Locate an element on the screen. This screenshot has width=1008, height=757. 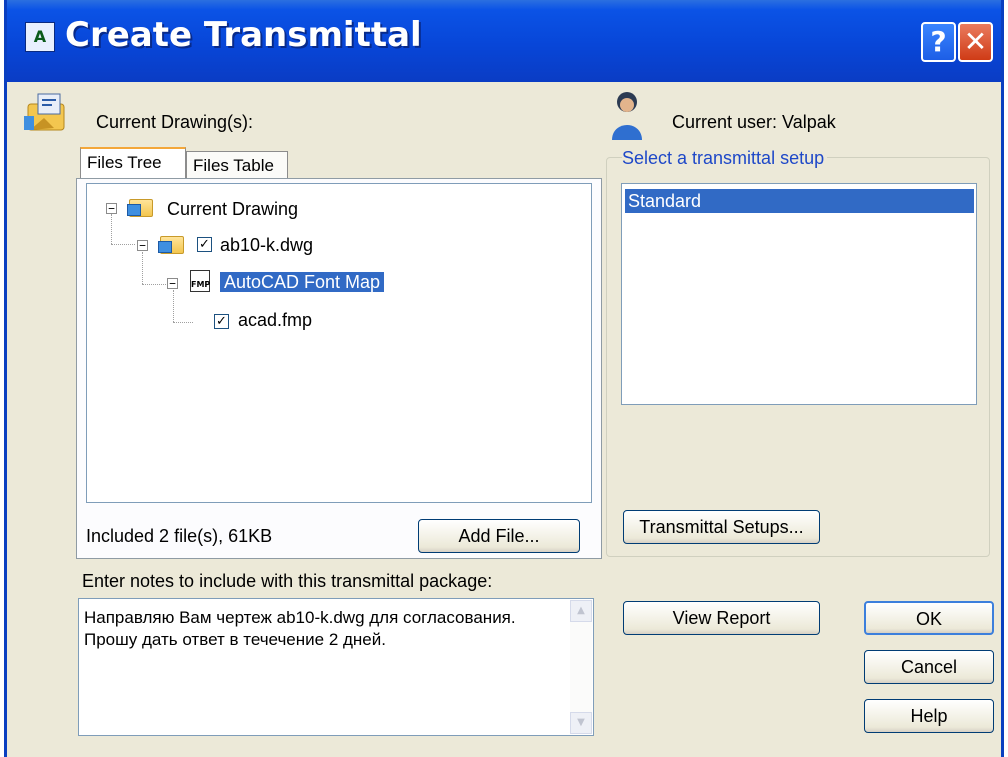
tree-item-label: AutoCAD Font Map is located at coordinates (302, 282).